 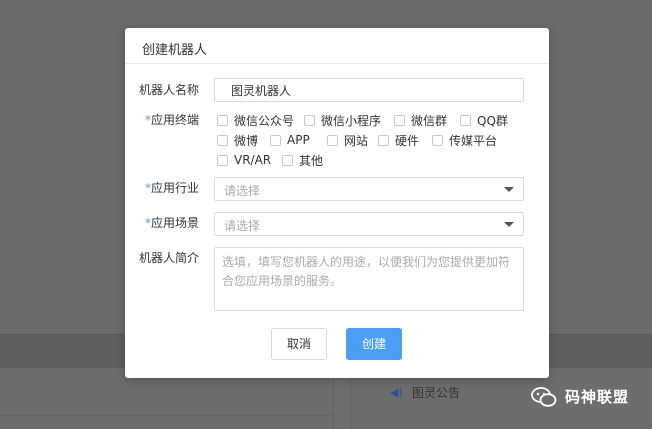 What do you see at coordinates (311, 160) in the screenshot?
I see `checkbox-label: 其他` at bounding box center [311, 160].